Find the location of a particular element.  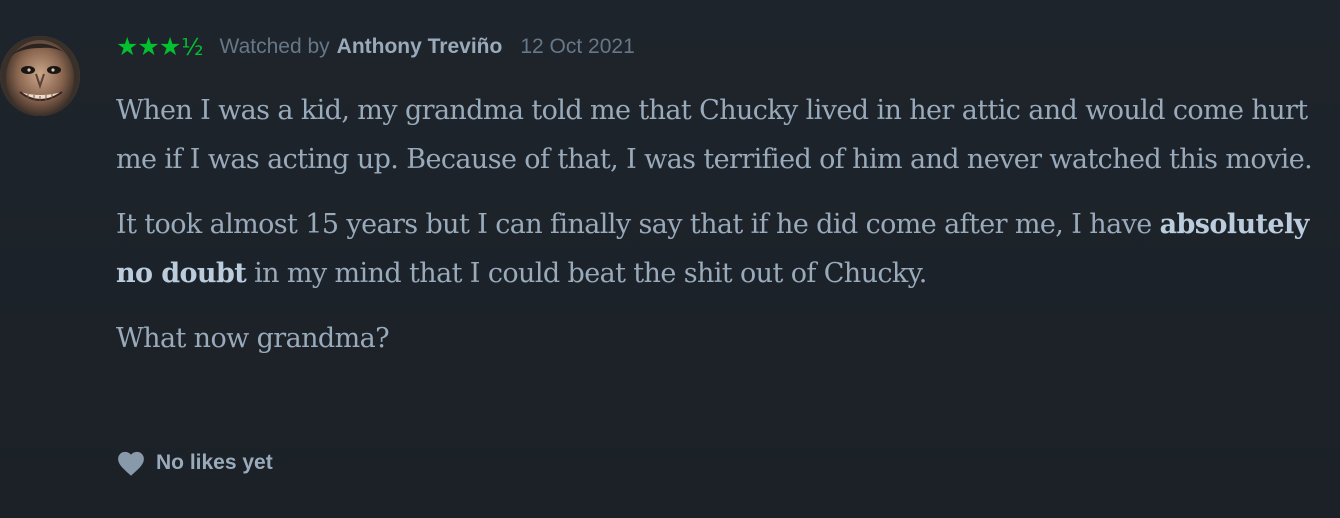

heart-icon is located at coordinates (131, 463).